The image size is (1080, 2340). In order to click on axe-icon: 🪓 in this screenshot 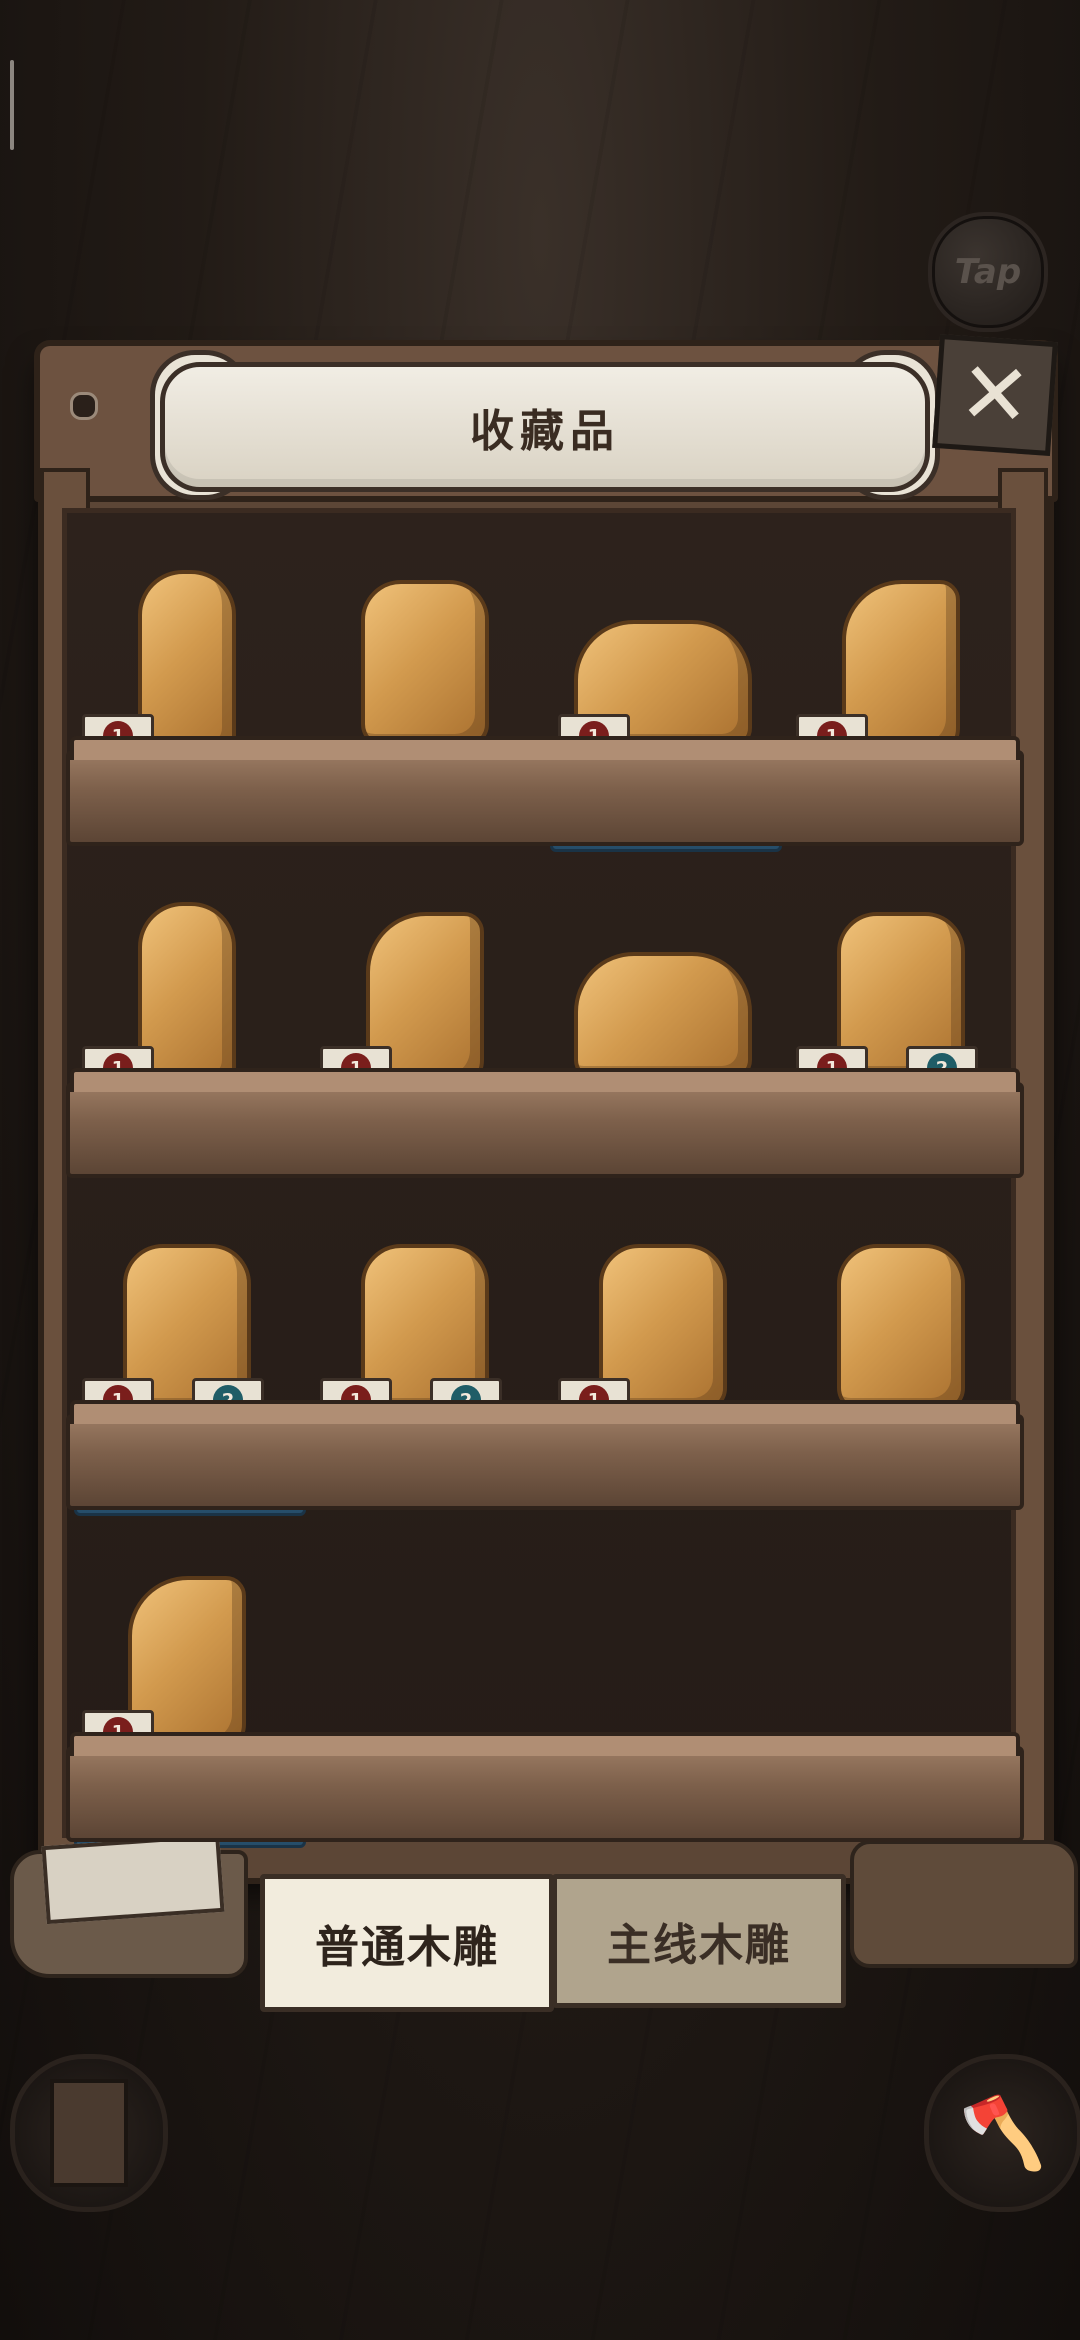, I will do `click(1003, 2132)`.